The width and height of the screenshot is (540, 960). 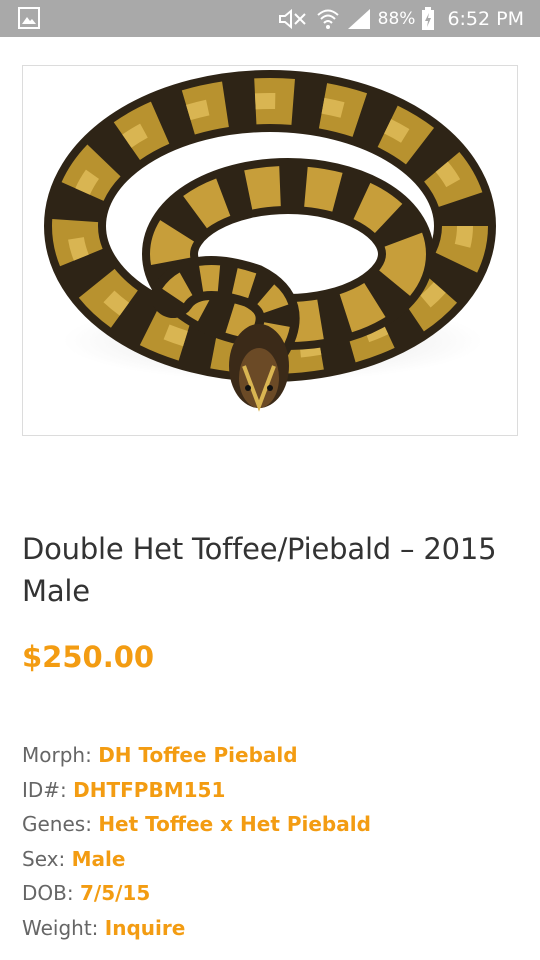 What do you see at coordinates (272, 893) in the screenshot?
I see `spec-row-dob: DOB: 7/5/15` at bounding box center [272, 893].